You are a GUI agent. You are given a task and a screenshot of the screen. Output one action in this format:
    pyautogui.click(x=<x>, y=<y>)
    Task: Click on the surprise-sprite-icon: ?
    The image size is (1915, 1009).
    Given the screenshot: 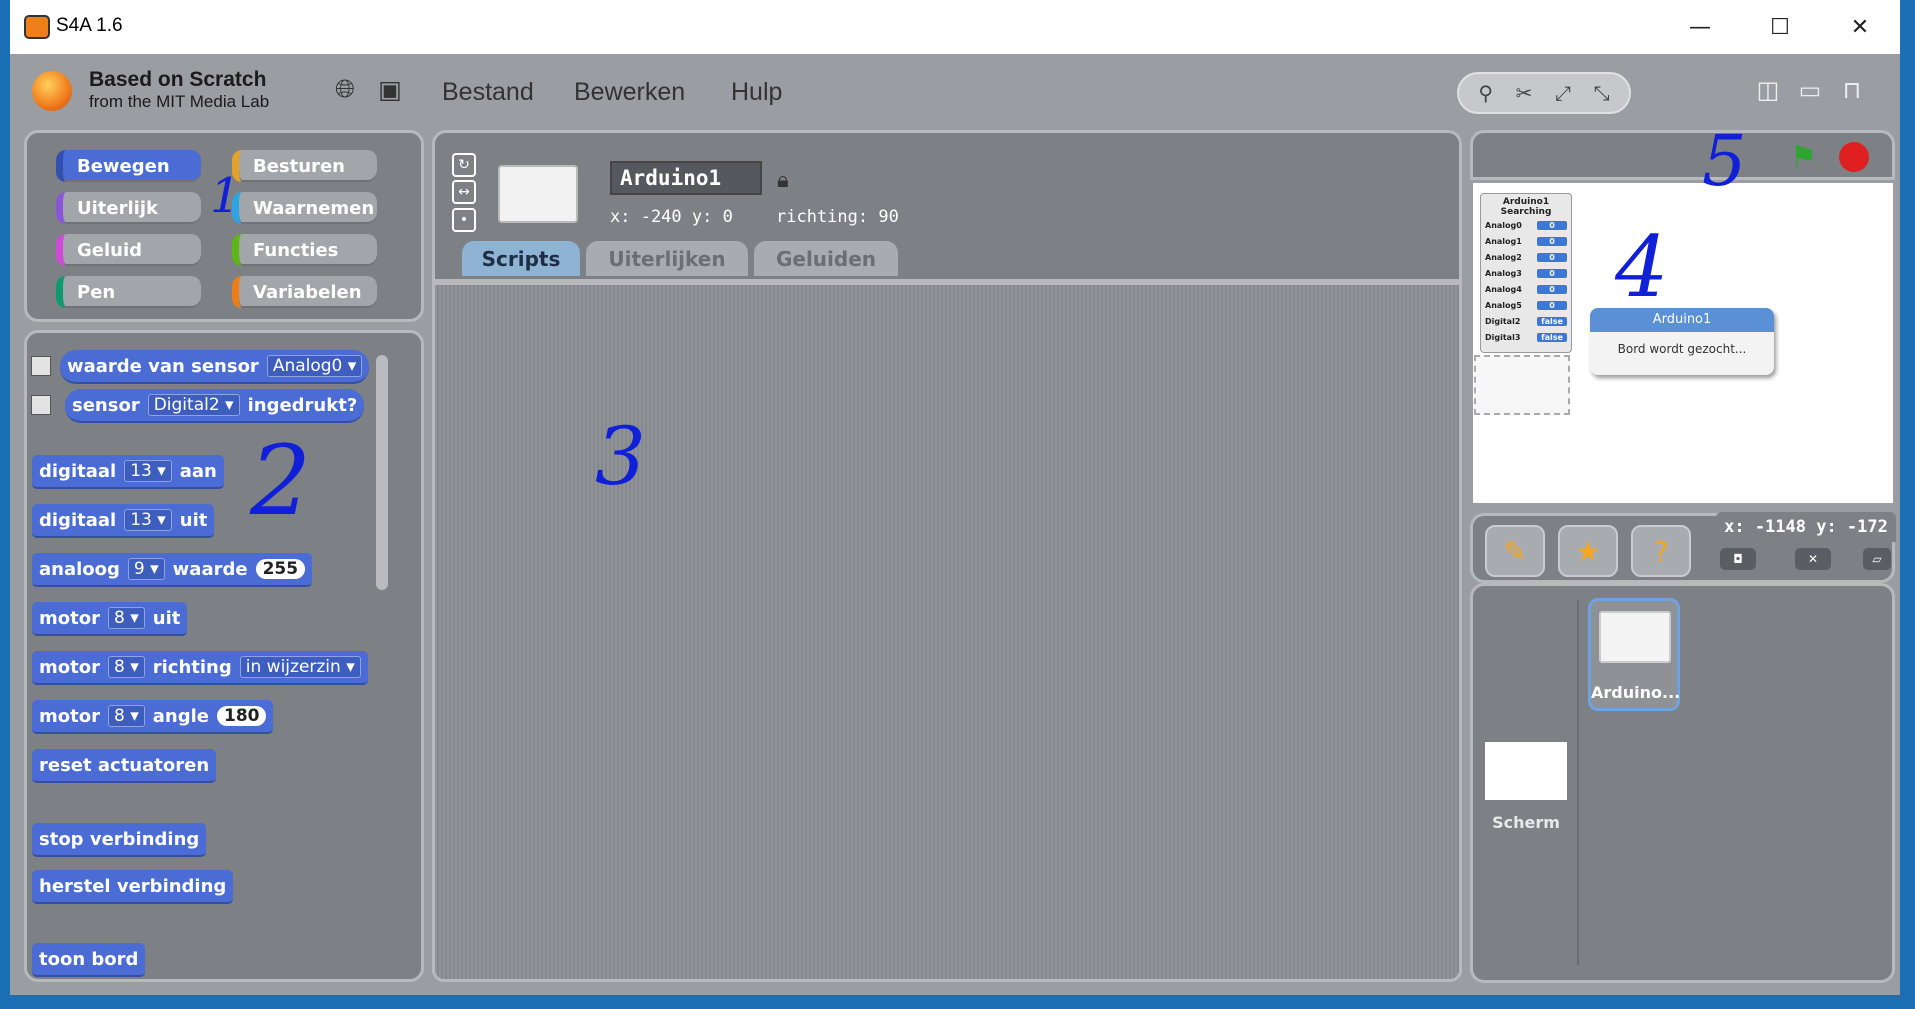 What is the action you would take?
    pyautogui.click(x=1661, y=551)
    